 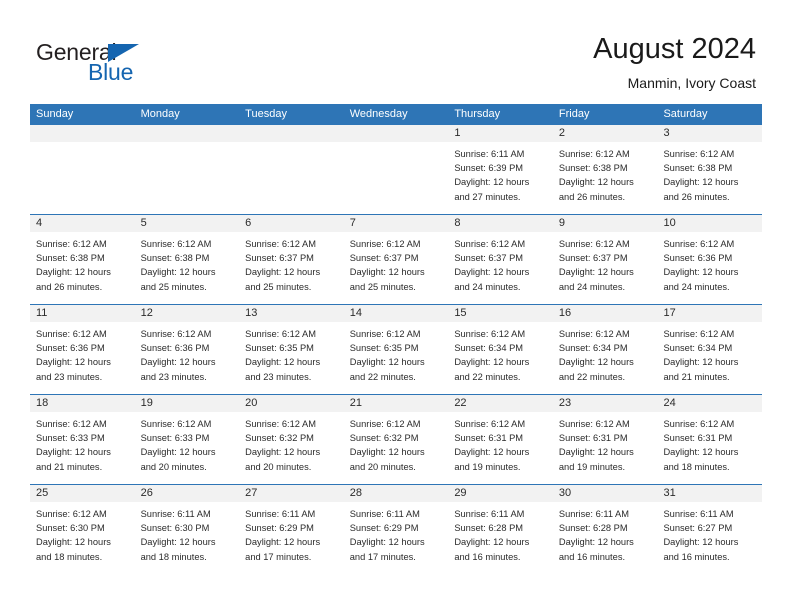 I want to click on day-number: 26, so click(x=187, y=493).